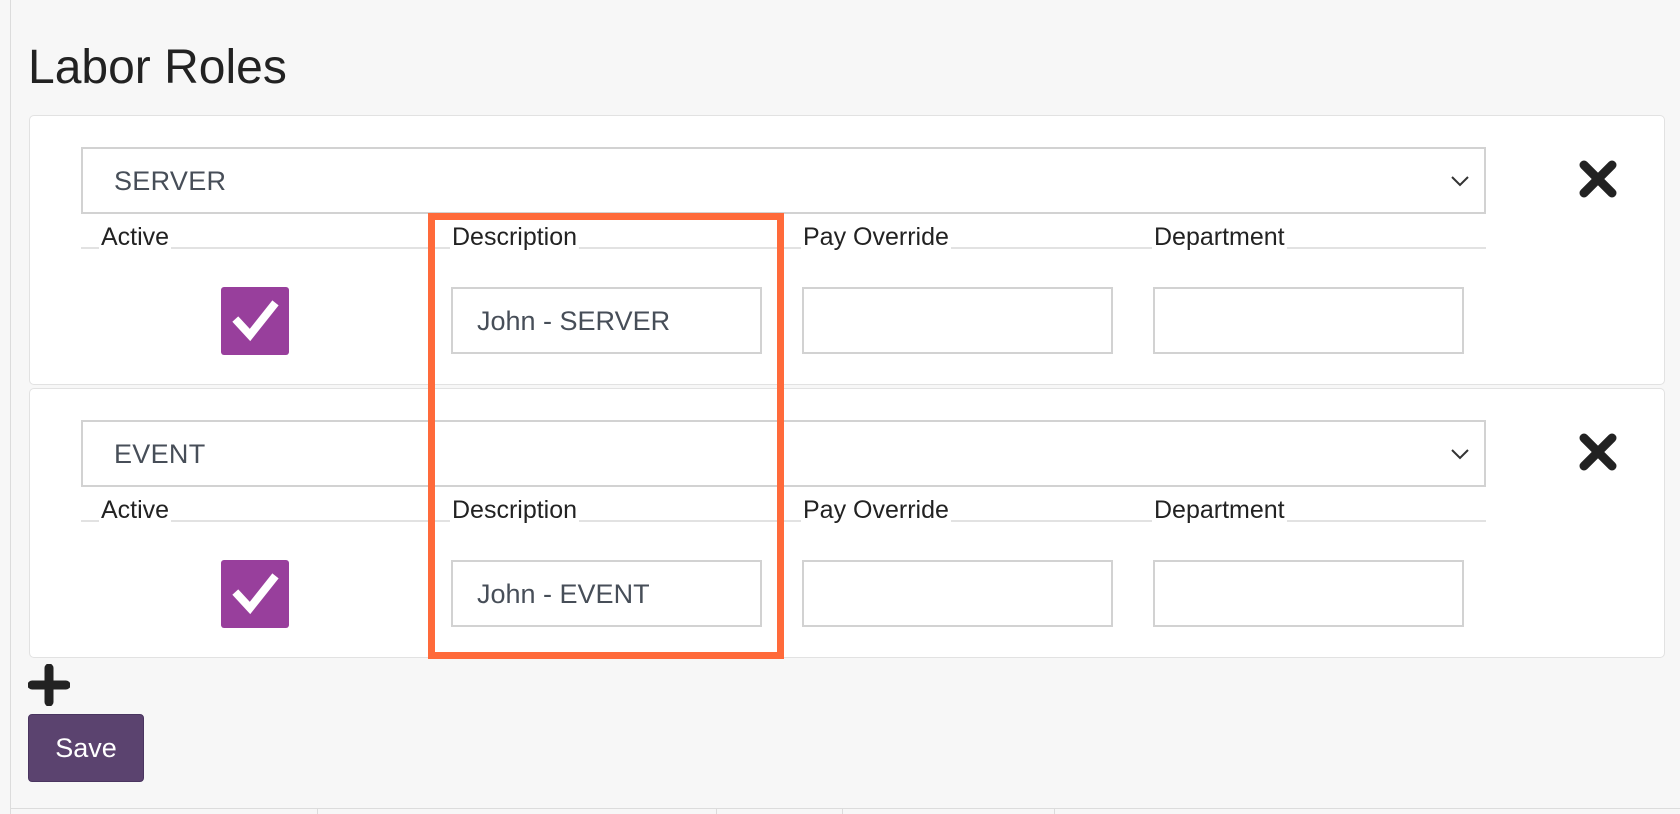 This screenshot has height=814, width=1680. I want to click on page-bottom-border, so click(845, 808).